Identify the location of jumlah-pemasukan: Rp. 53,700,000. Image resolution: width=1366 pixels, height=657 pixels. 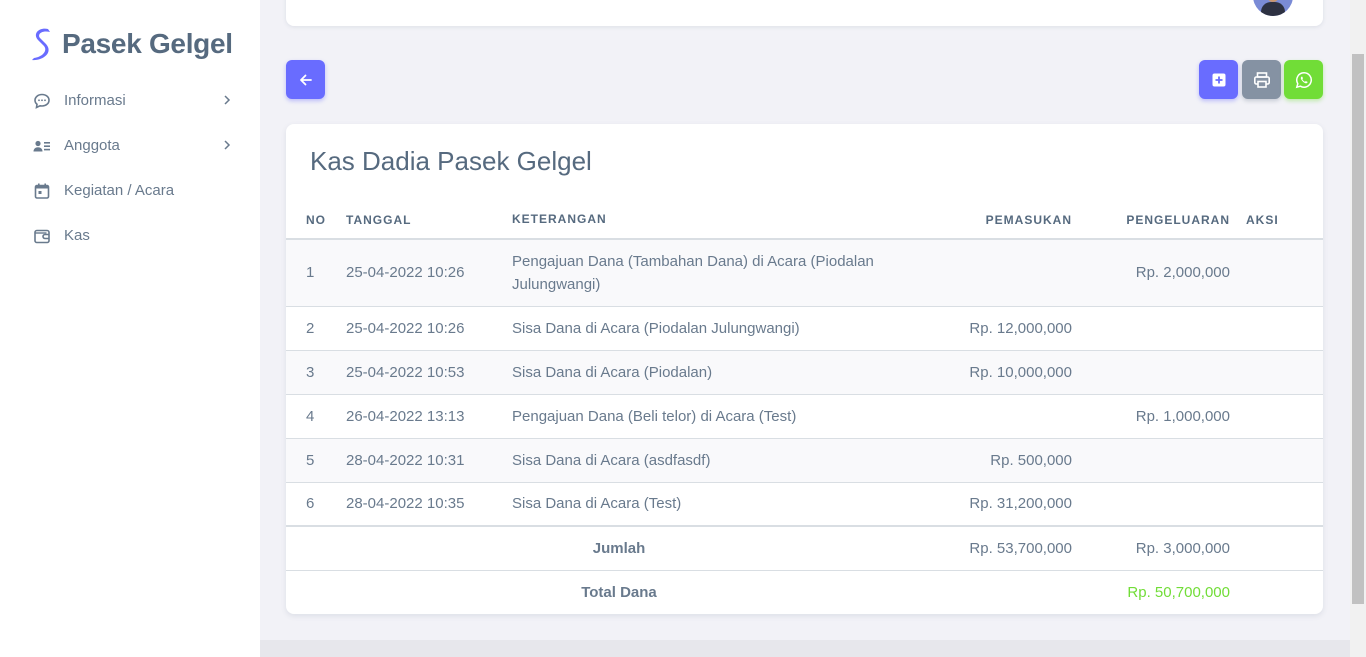
(990, 548).